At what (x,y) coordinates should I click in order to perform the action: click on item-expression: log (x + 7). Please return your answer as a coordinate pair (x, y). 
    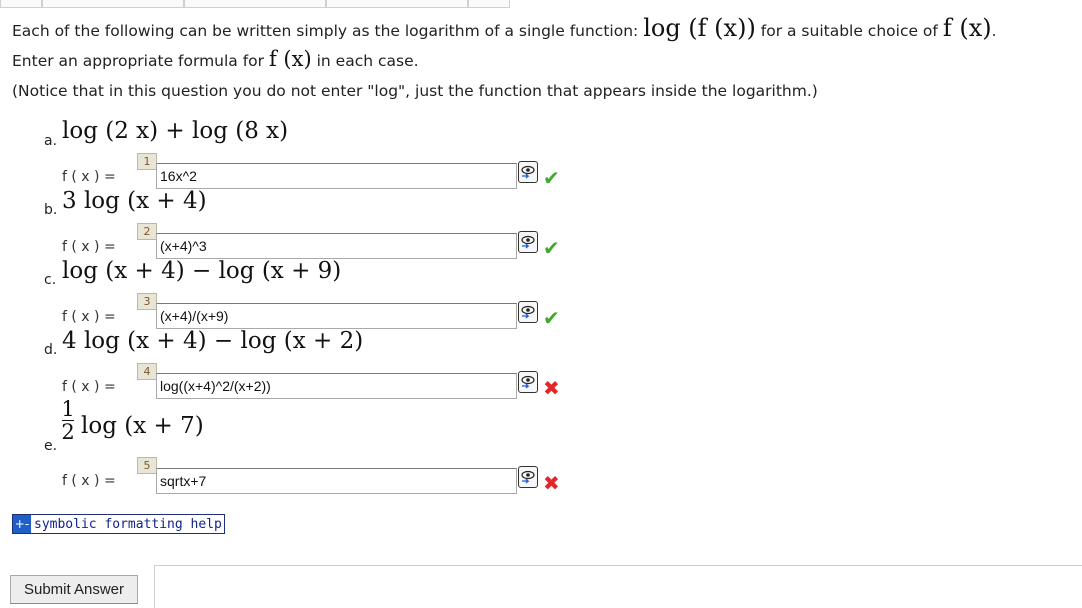
    Looking at the image, I should click on (142, 426).